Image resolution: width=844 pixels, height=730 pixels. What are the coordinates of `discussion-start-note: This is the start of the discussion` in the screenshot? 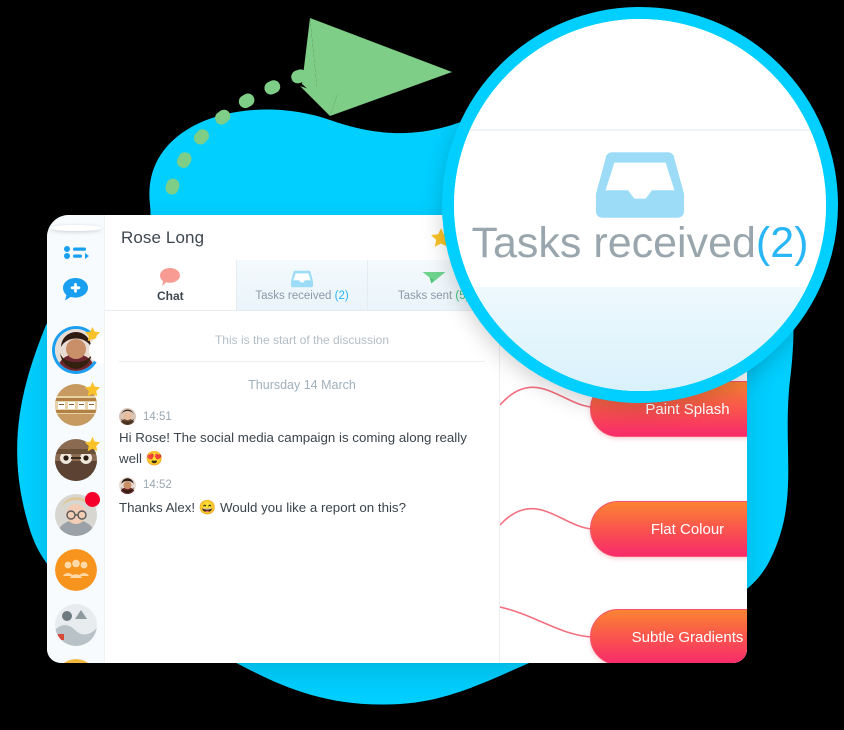 It's located at (302, 340).